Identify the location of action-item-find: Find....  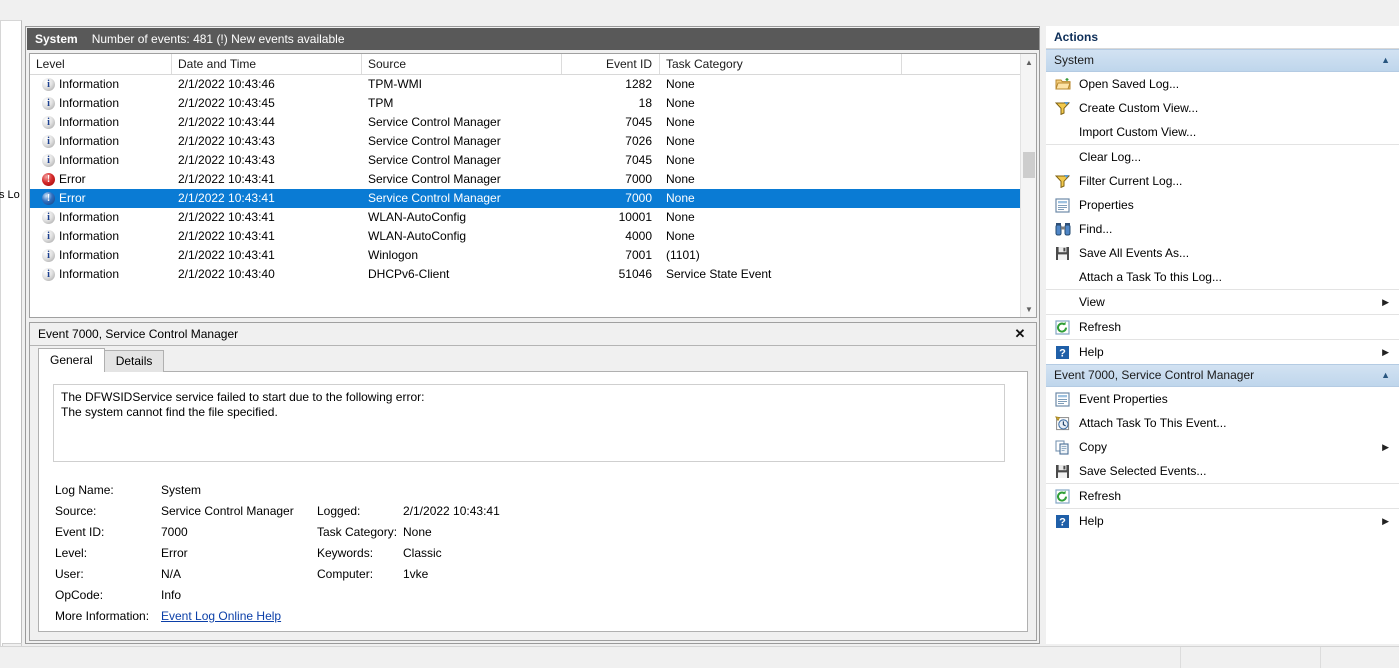
(1222, 229).